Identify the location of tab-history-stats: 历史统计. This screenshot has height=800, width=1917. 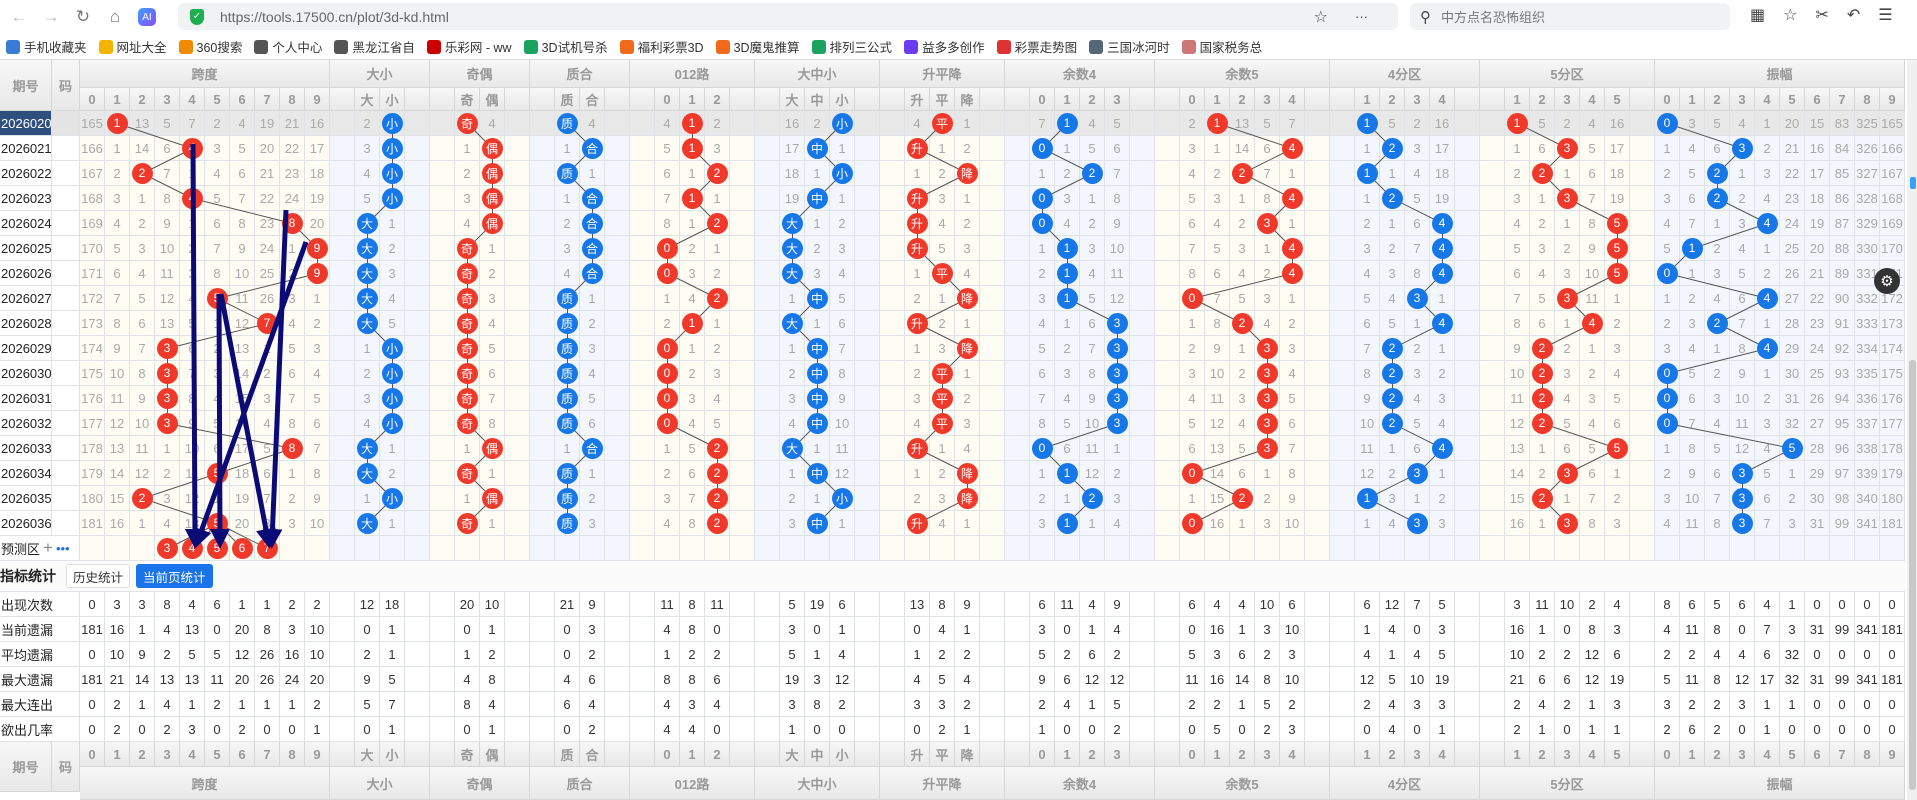
(98, 576).